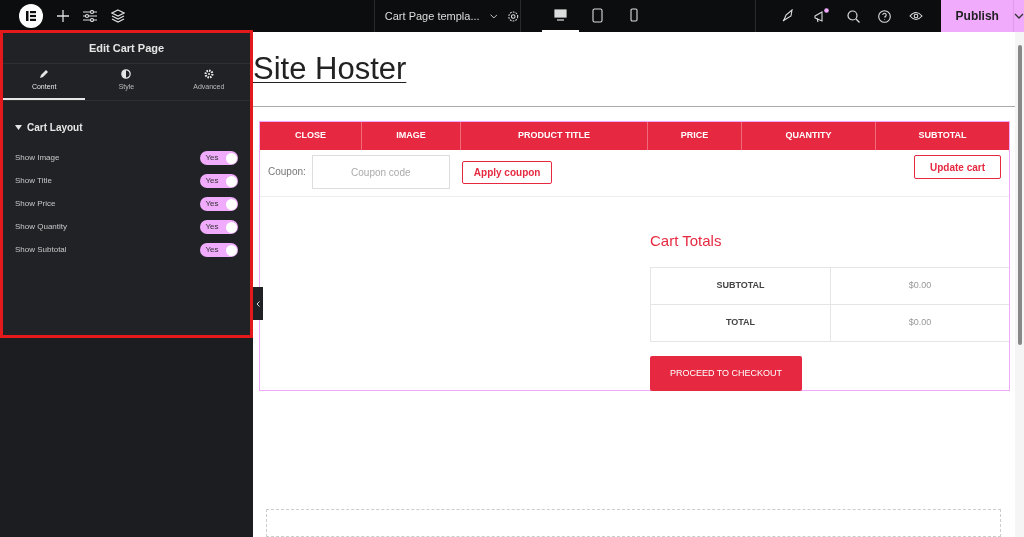  I want to click on coupon-label: Coupon:, so click(287, 172).